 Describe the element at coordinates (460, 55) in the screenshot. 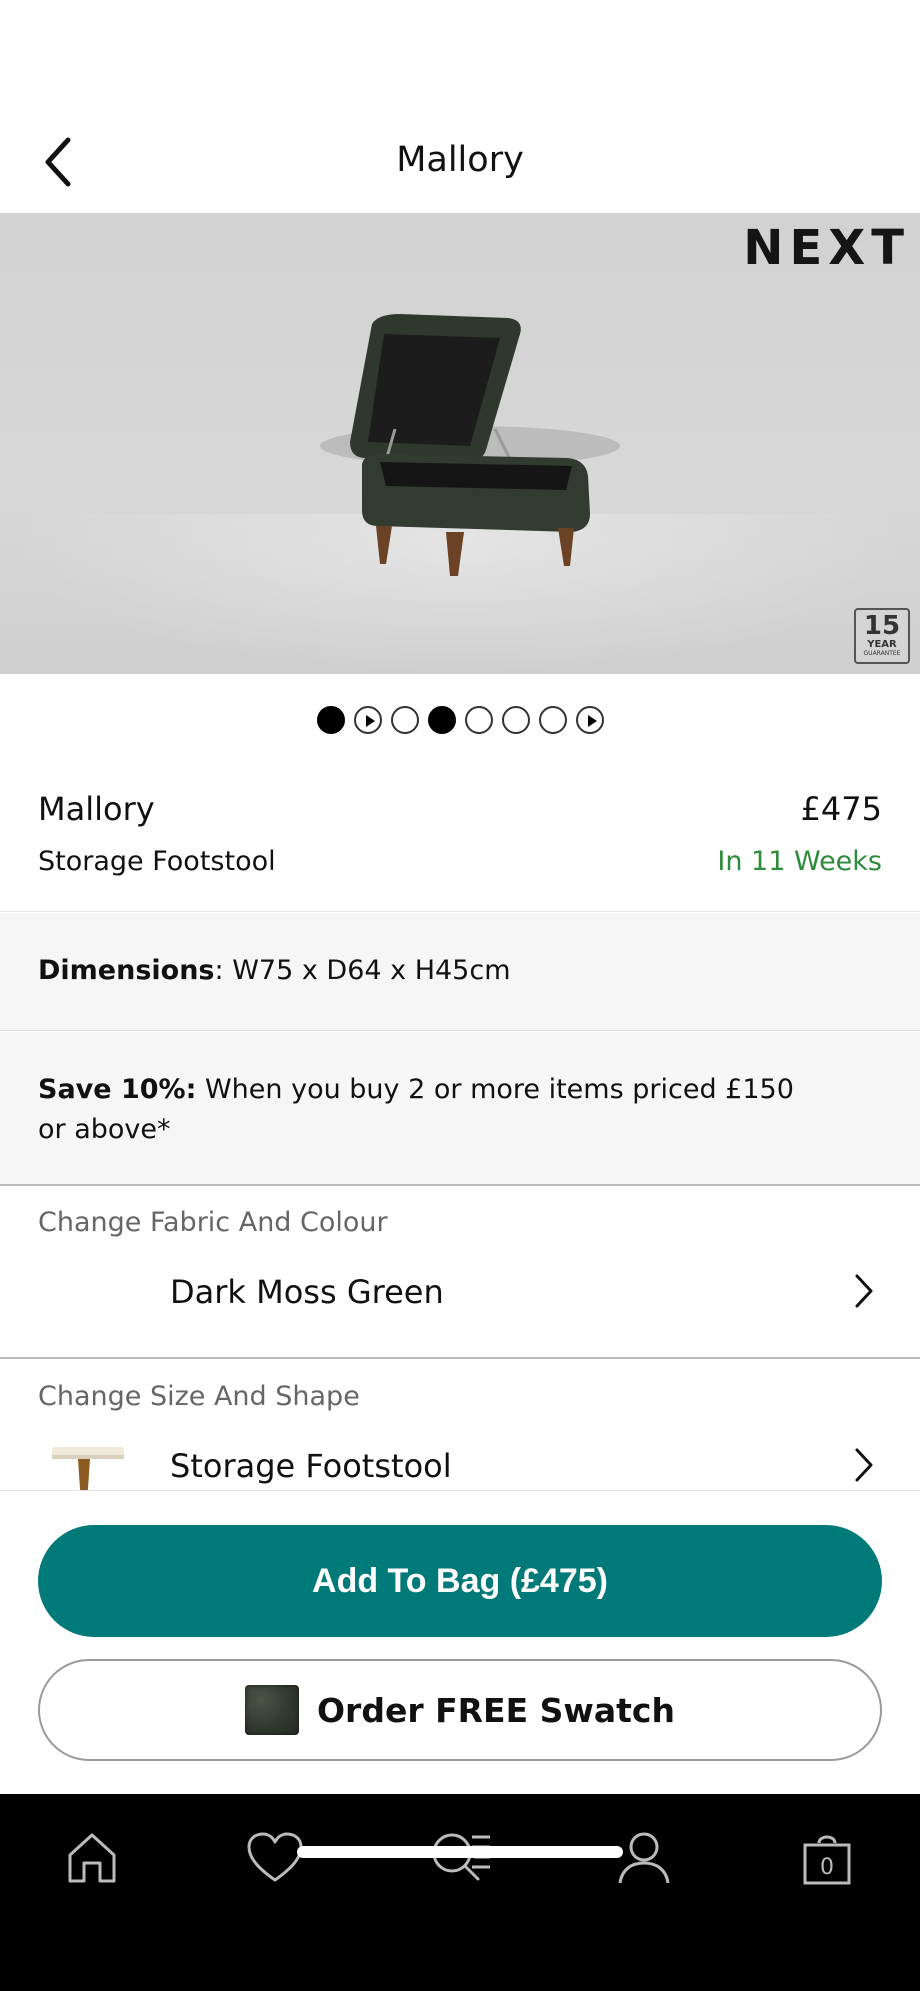

I see `status-bar` at that location.